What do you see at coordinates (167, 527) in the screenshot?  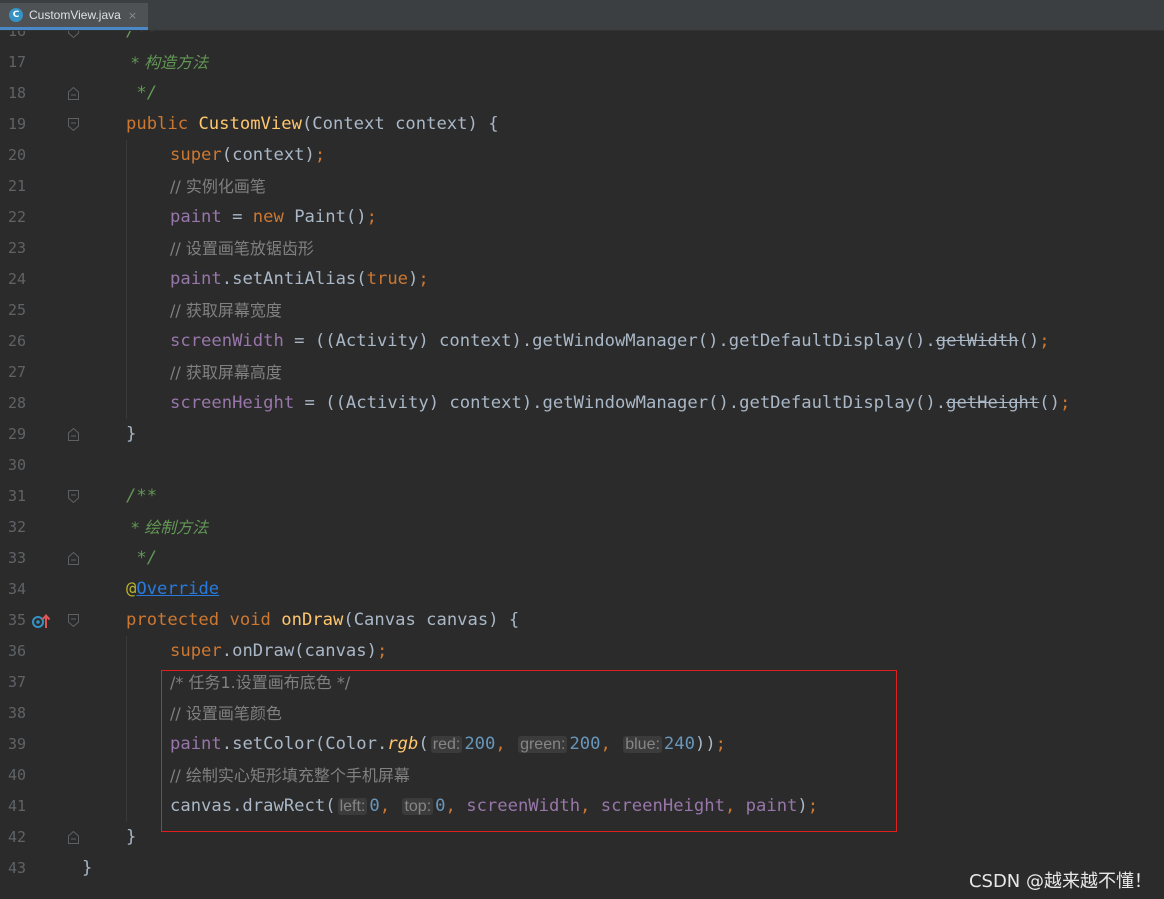 I see `code-text: * 绘制方法` at bounding box center [167, 527].